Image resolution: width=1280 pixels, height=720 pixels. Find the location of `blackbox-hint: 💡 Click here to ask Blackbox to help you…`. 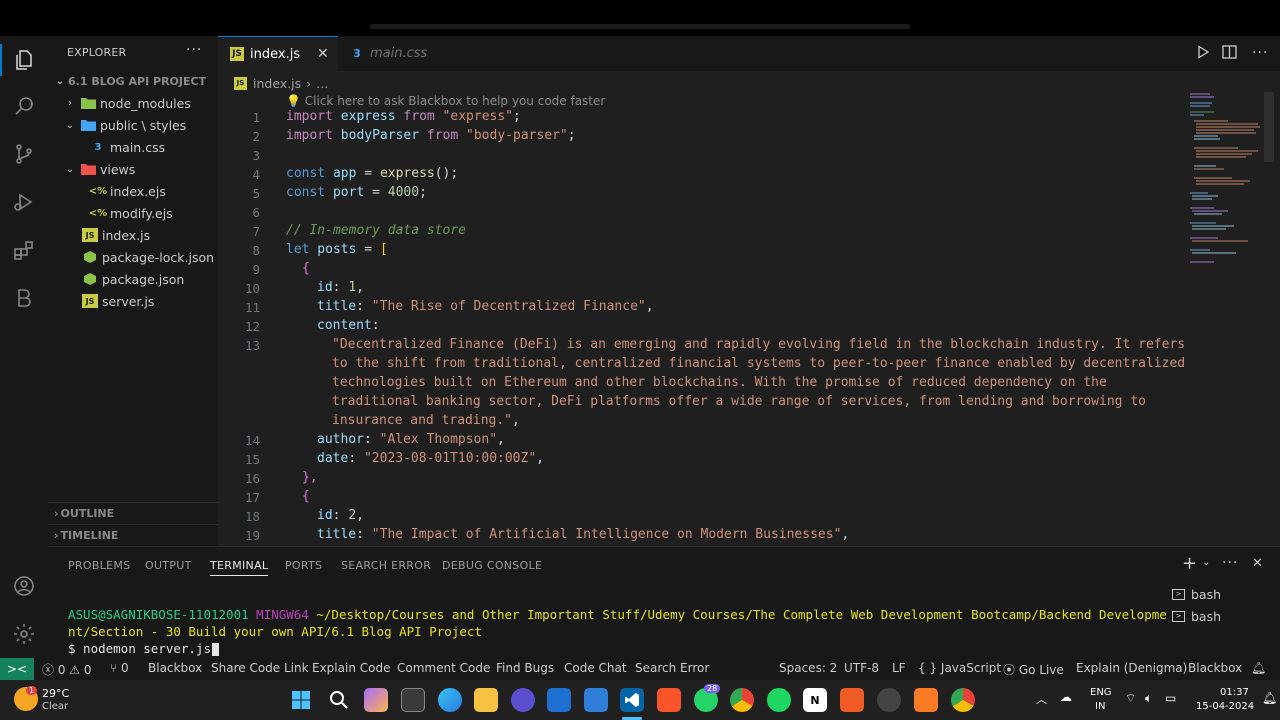

blackbox-hint: 💡 Click here to ask Blackbox to help you… is located at coordinates (445, 101).